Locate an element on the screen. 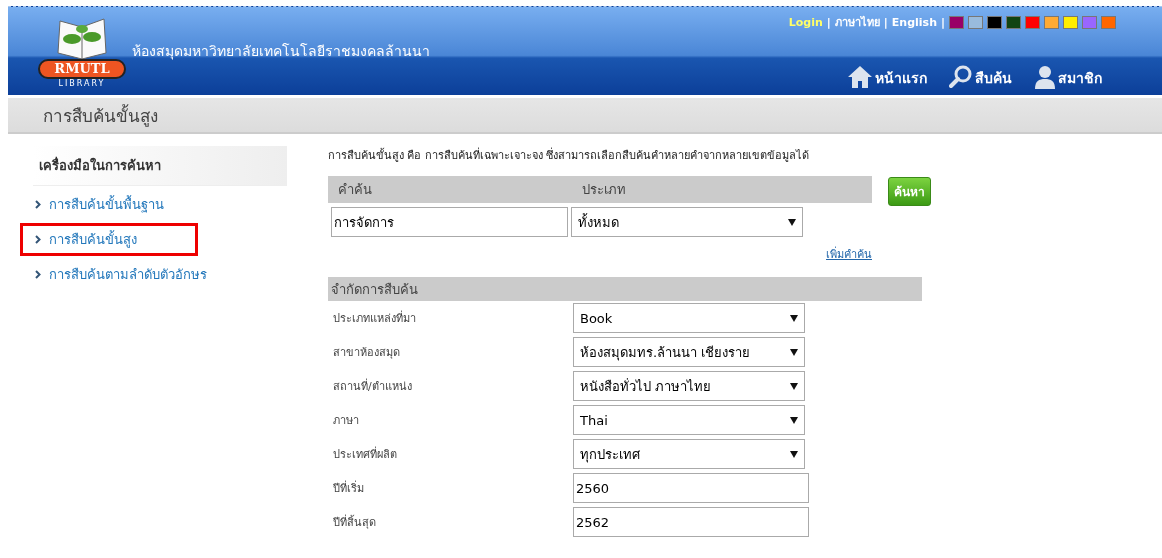  page-title: การสืบค้นขั้นสูง is located at coordinates (100, 116).